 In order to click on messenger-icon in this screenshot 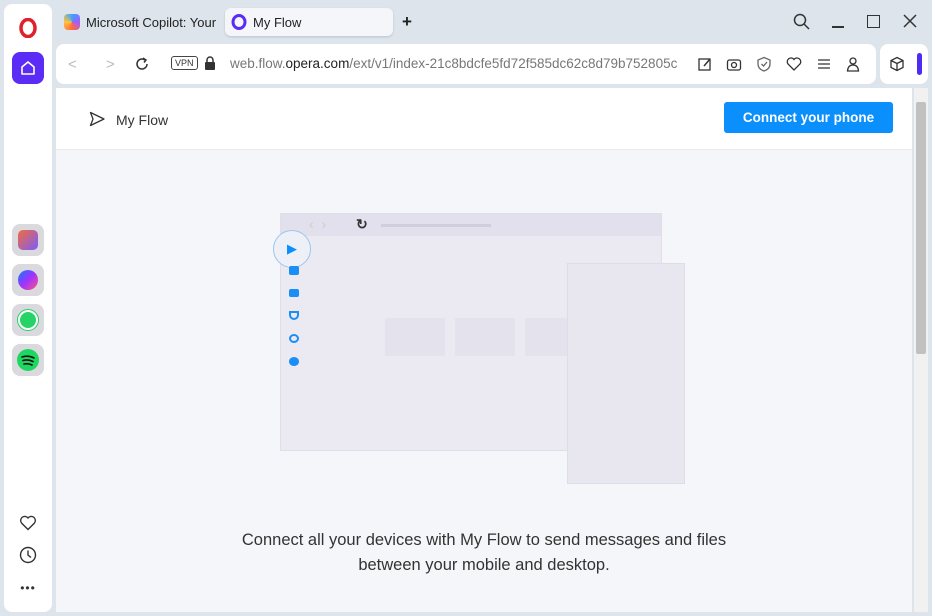, I will do `click(28, 280)`.